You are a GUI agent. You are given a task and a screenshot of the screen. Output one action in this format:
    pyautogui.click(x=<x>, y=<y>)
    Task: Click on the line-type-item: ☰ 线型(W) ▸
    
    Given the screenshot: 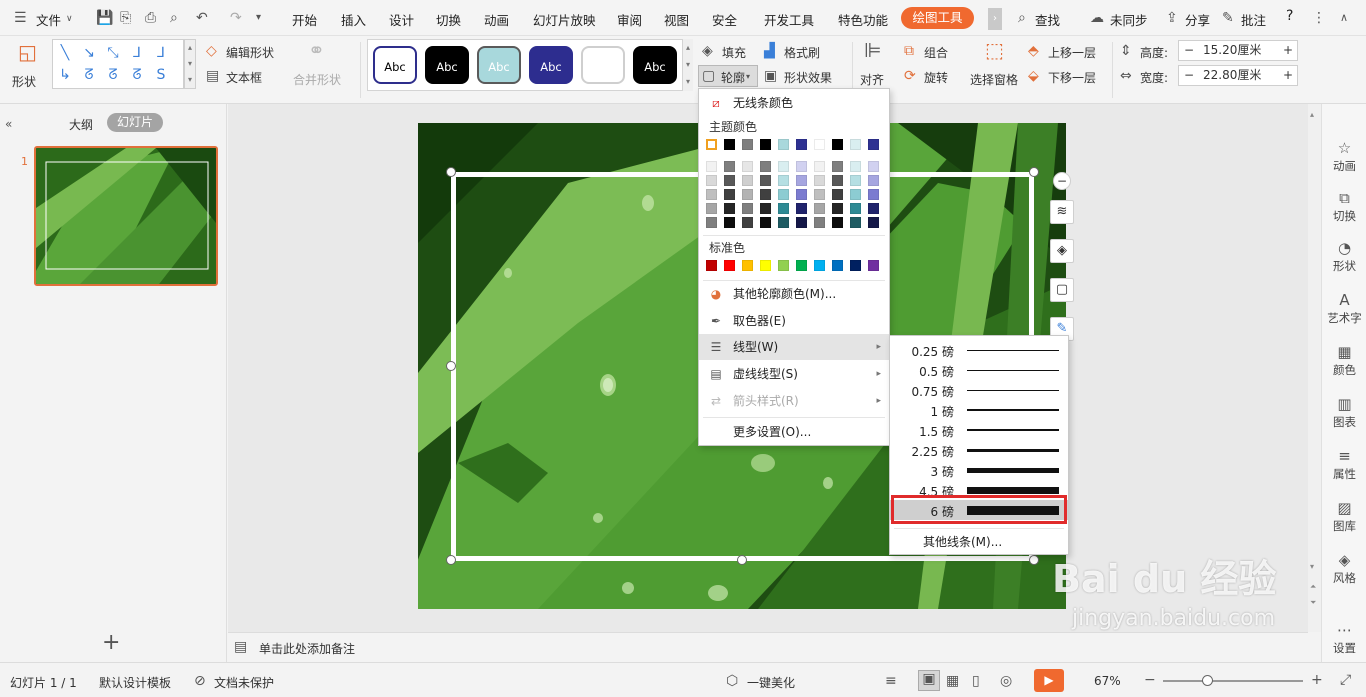 What is the action you would take?
    pyautogui.click(x=794, y=347)
    